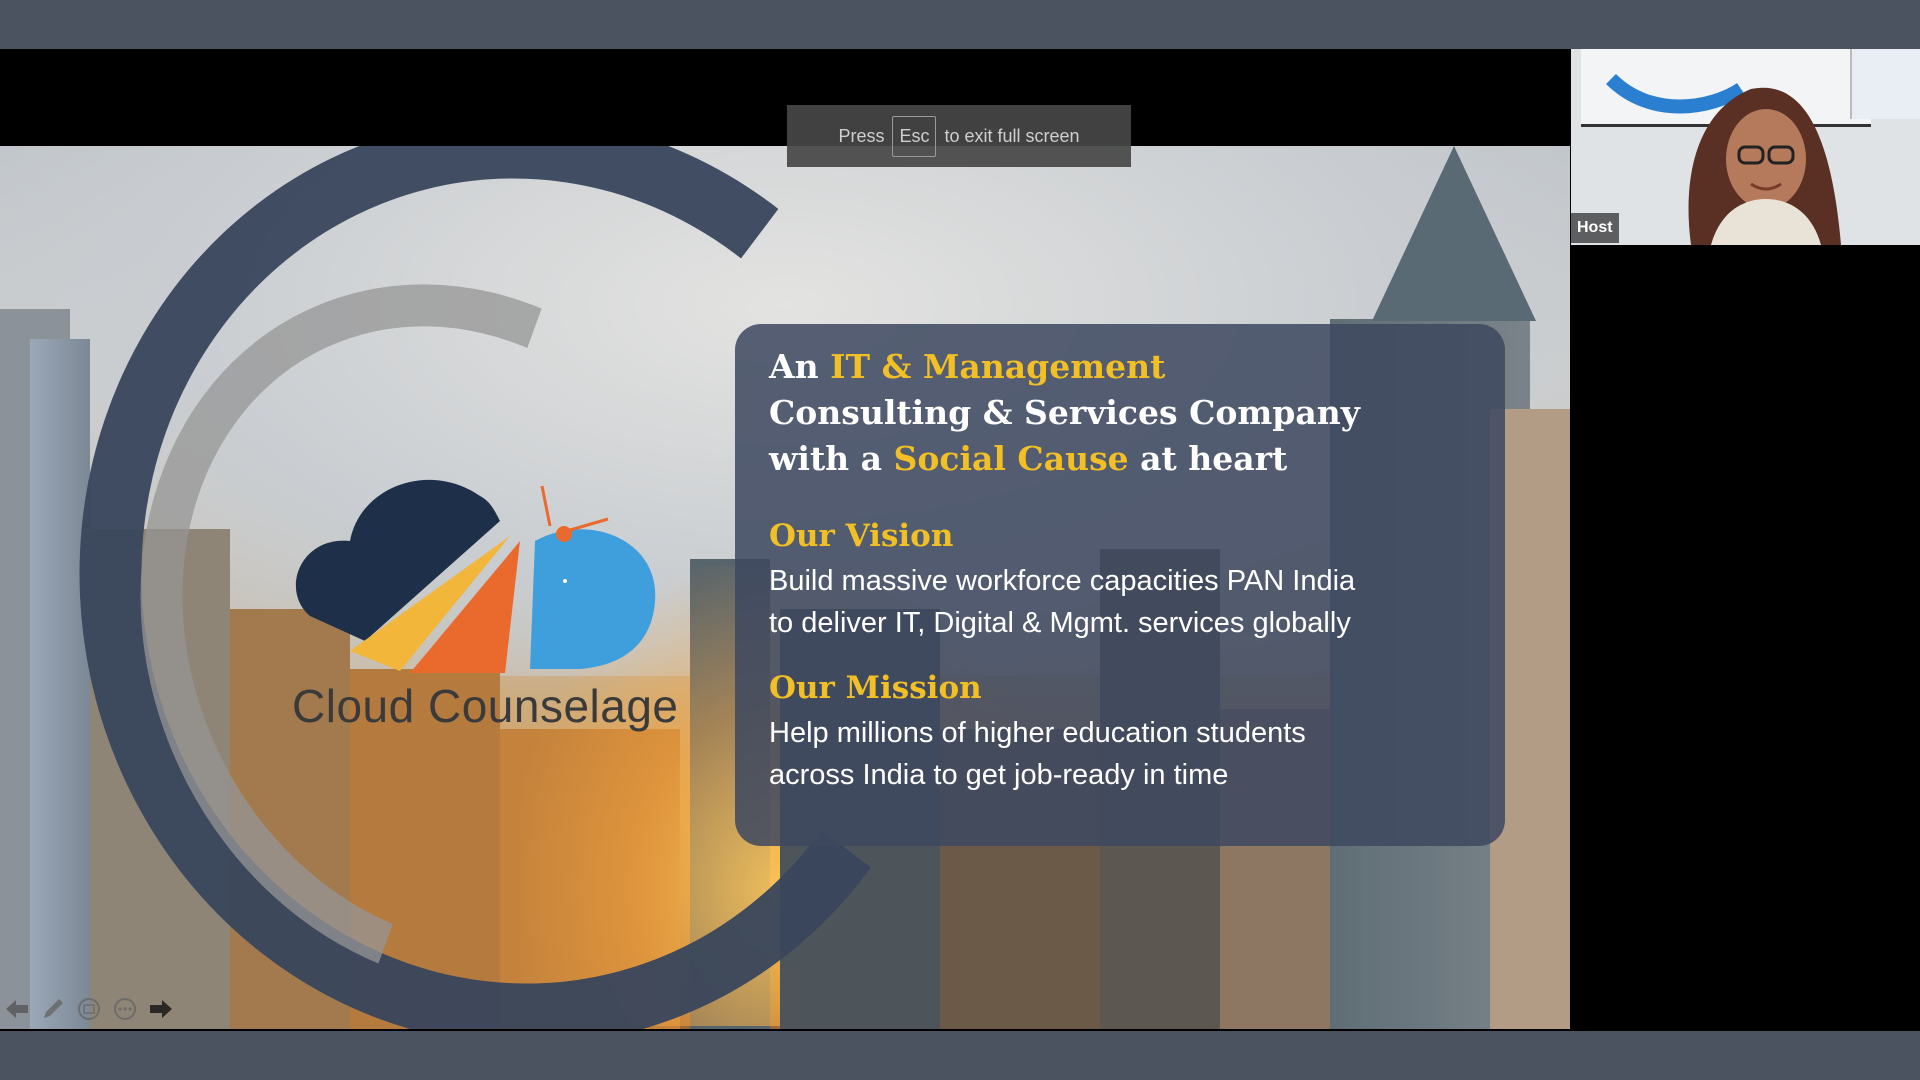 This screenshot has width=1920, height=1080. I want to click on headline-highlight: Social Cause, so click(1011, 458).